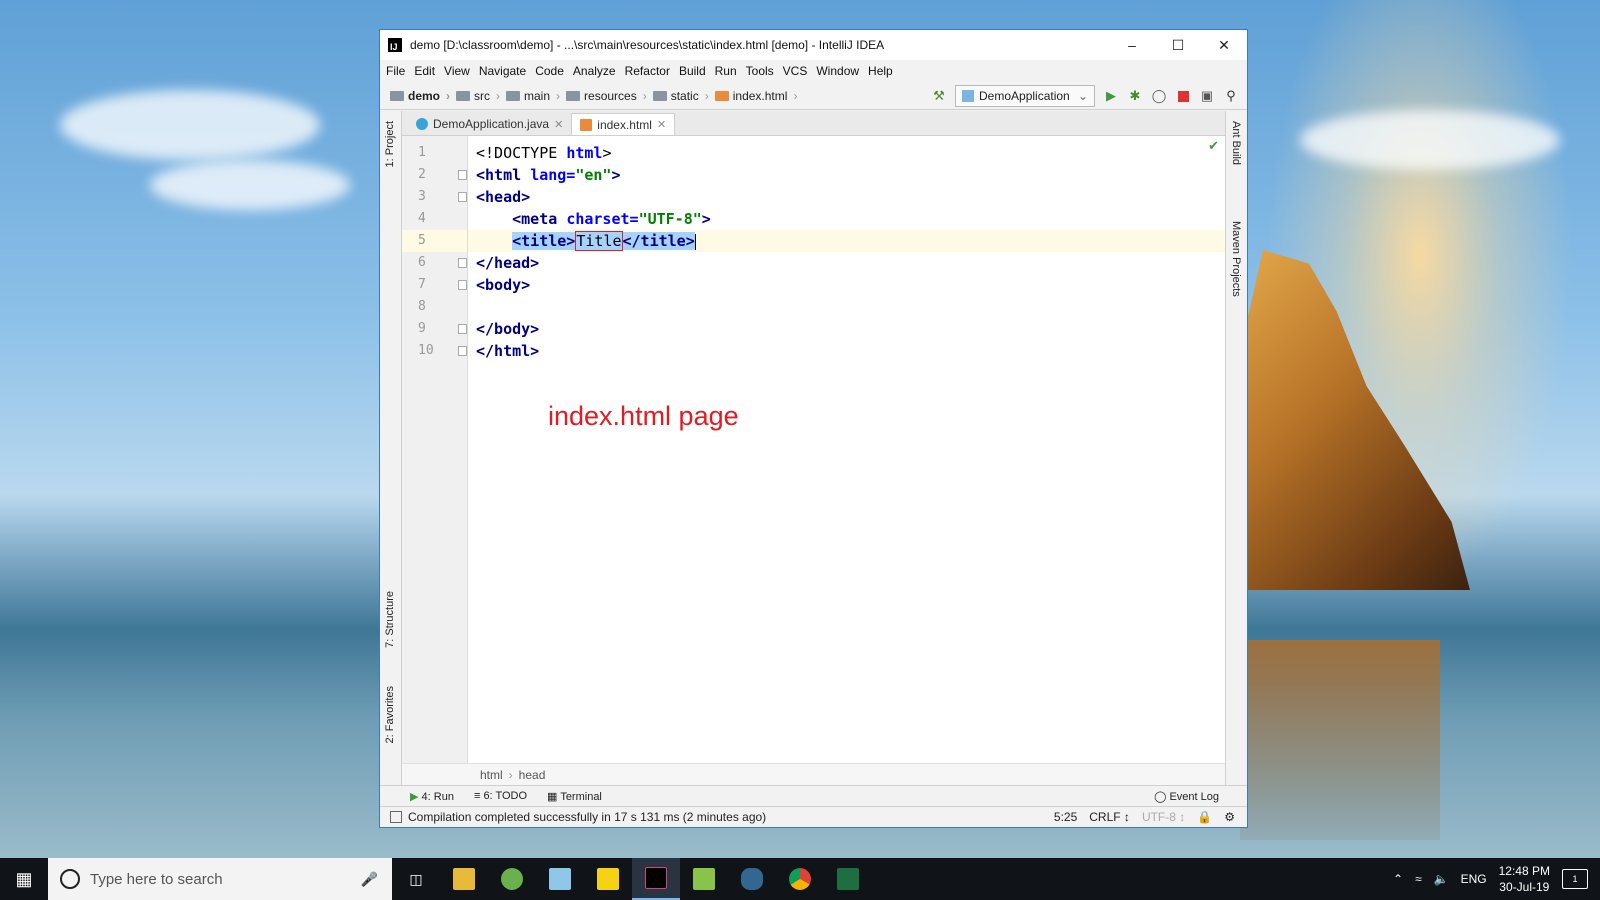 This screenshot has width=1600, height=900. What do you see at coordinates (1496, 879) in the screenshot?
I see `system-tray: ⌃ ≈ 🔈 ENG 12:48 PM 30-Jul-19 1` at bounding box center [1496, 879].